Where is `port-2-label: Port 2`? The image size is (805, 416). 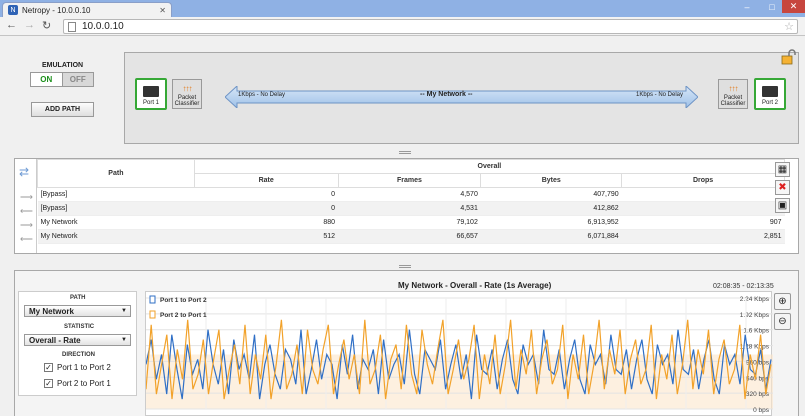 port-2-label: Port 2 is located at coordinates (769, 103).